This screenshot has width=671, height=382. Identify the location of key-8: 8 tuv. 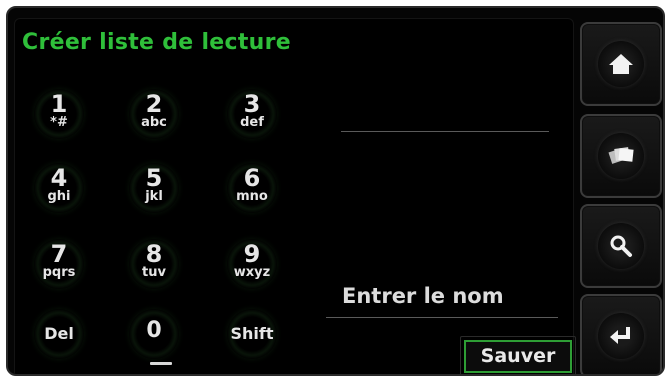
(154, 264).